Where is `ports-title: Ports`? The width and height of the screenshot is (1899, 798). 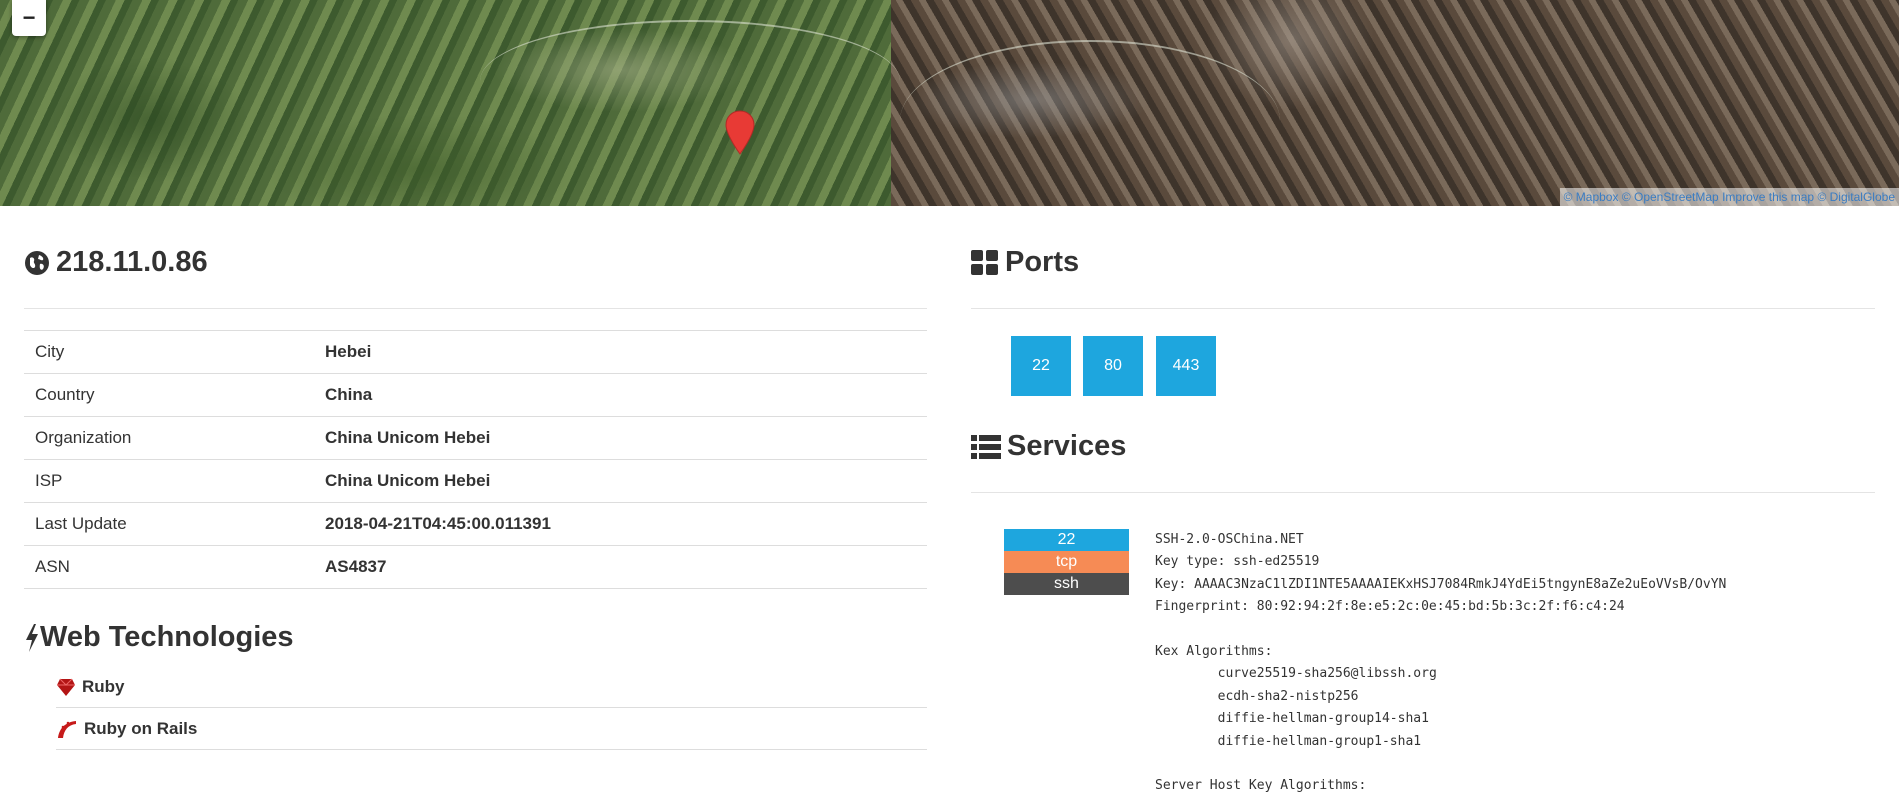
ports-title: Ports is located at coordinates (1042, 262).